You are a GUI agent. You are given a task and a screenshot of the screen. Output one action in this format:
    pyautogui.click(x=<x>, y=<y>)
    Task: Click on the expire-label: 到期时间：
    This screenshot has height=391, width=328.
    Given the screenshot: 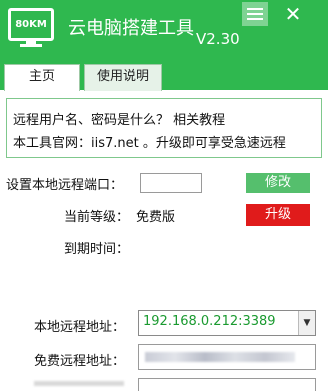 What is the action you would take?
    pyautogui.click(x=97, y=249)
    